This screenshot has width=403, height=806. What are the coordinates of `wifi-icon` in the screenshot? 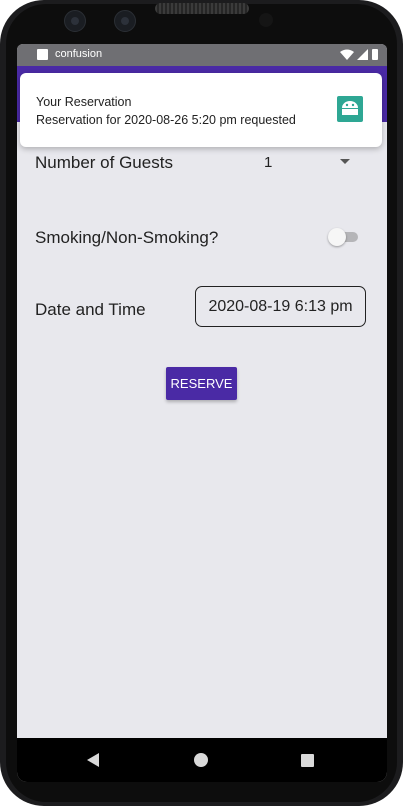 It's located at (347, 54).